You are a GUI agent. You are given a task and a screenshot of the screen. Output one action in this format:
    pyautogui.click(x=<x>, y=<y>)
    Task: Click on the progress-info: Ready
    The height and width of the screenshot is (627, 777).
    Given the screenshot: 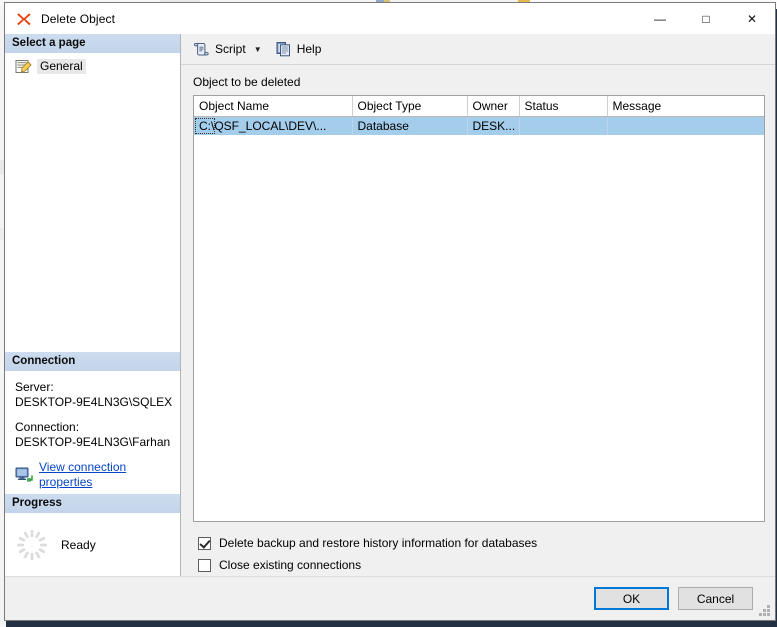 What is the action you would take?
    pyautogui.click(x=92, y=545)
    